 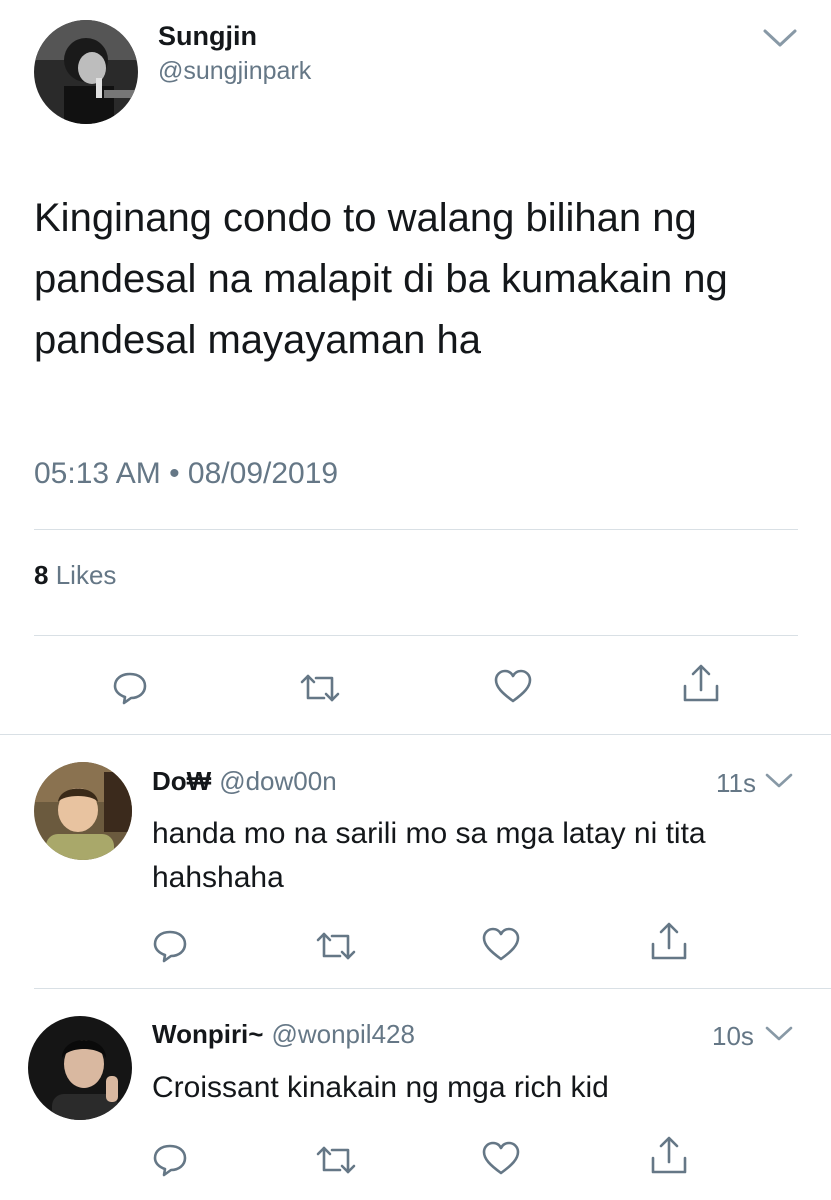 I want to click on reply-author-handle: @dow00n, so click(x=277, y=781).